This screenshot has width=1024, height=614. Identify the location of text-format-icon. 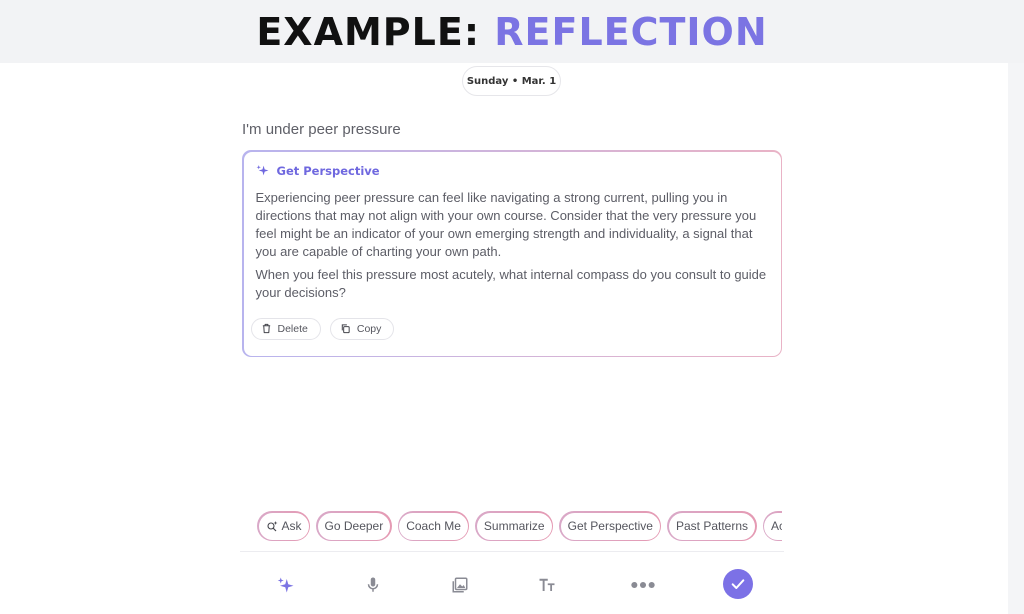
(547, 584).